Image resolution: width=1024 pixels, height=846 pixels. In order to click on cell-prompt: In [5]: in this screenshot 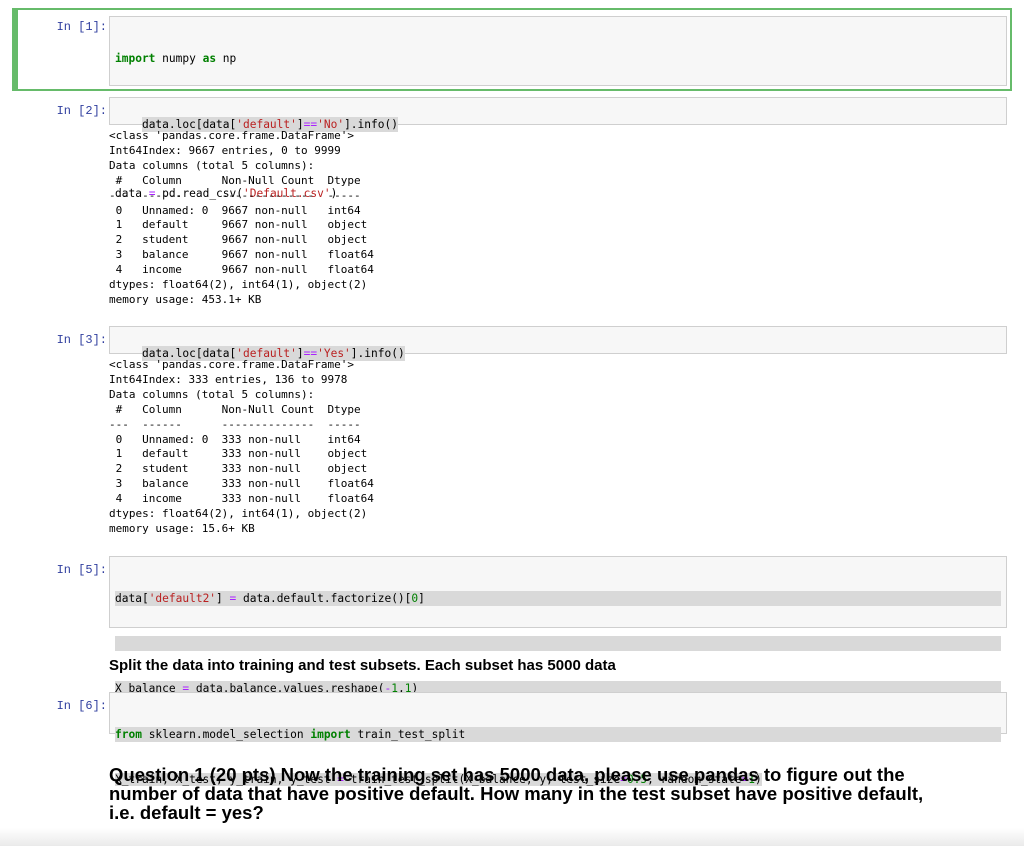, I will do `click(81, 570)`.